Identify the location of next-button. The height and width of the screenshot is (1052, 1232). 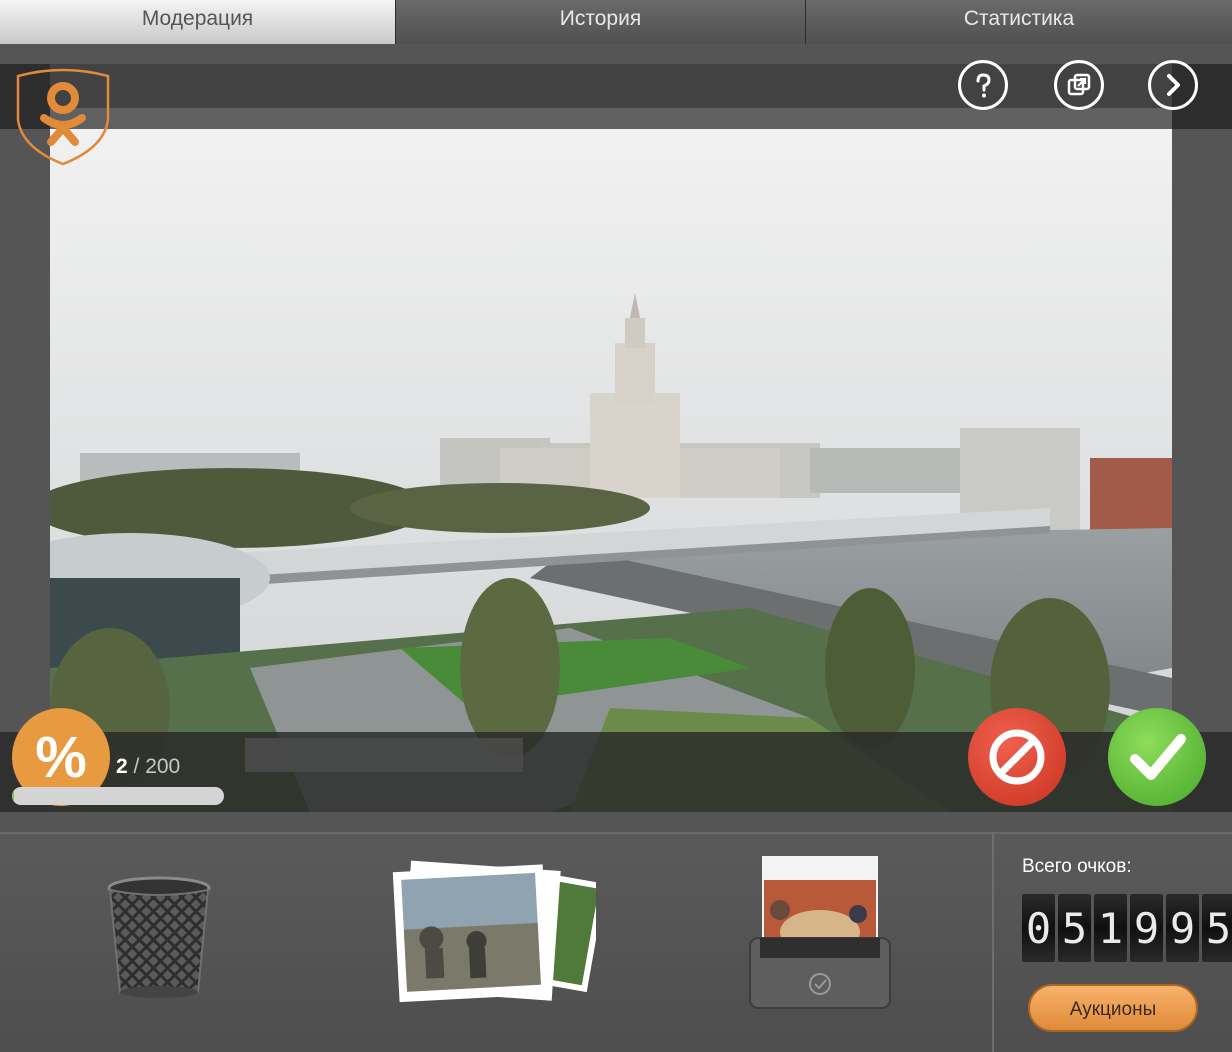
(1173, 85).